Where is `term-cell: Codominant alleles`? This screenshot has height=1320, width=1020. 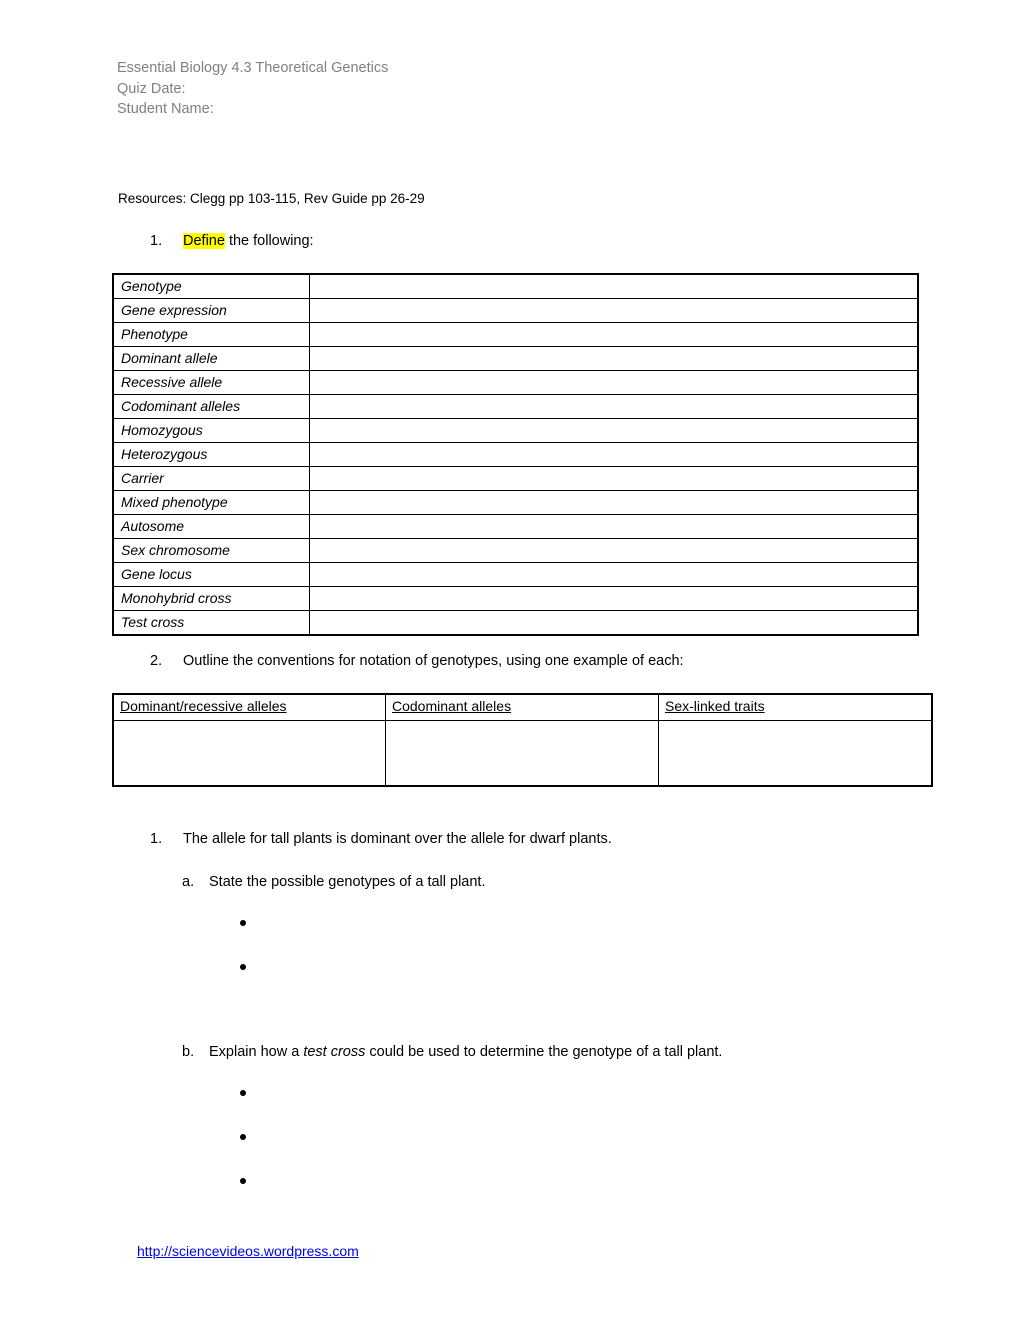
term-cell: Codominant alleles is located at coordinates (211, 406).